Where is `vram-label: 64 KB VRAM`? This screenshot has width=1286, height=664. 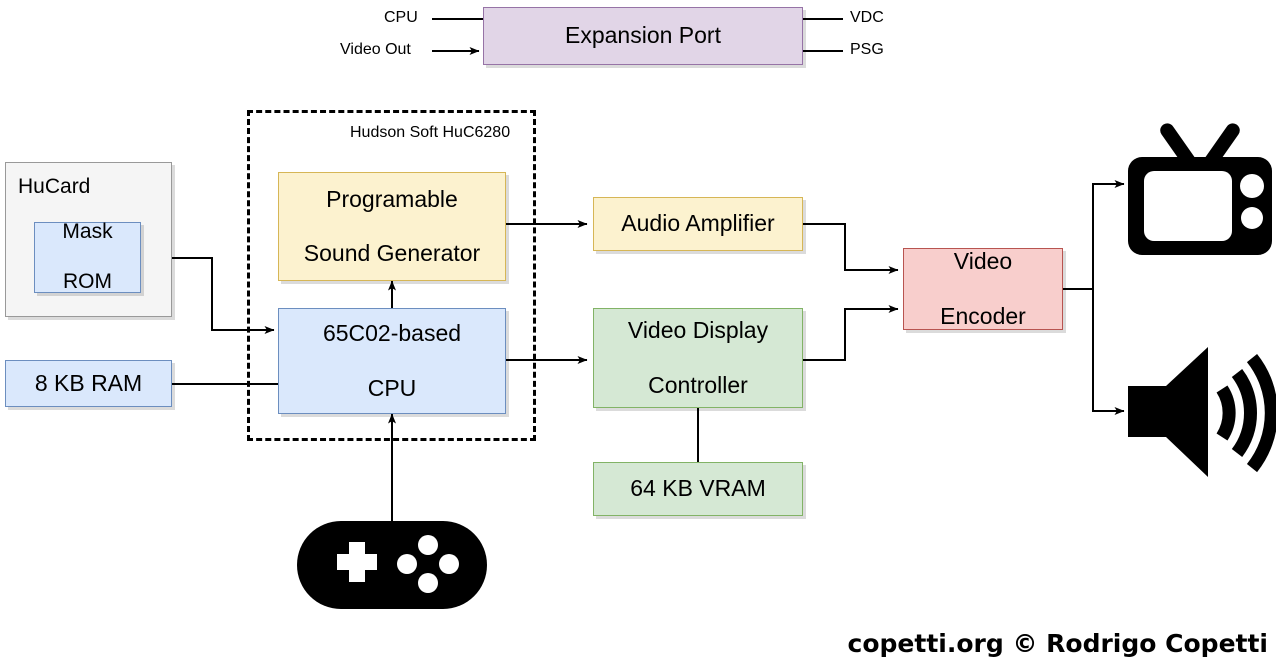 vram-label: 64 KB VRAM is located at coordinates (698, 488).